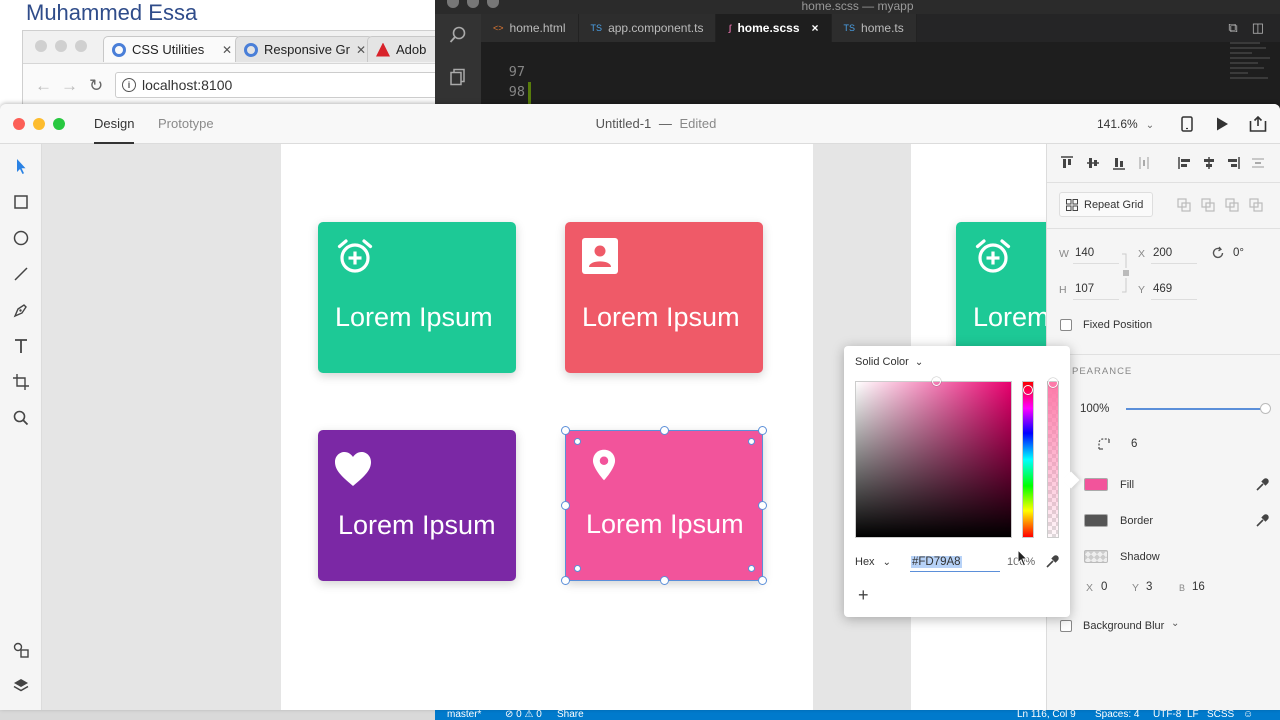  What do you see at coordinates (1028, 459) in the screenshot?
I see `hue-slider` at bounding box center [1028, 459].